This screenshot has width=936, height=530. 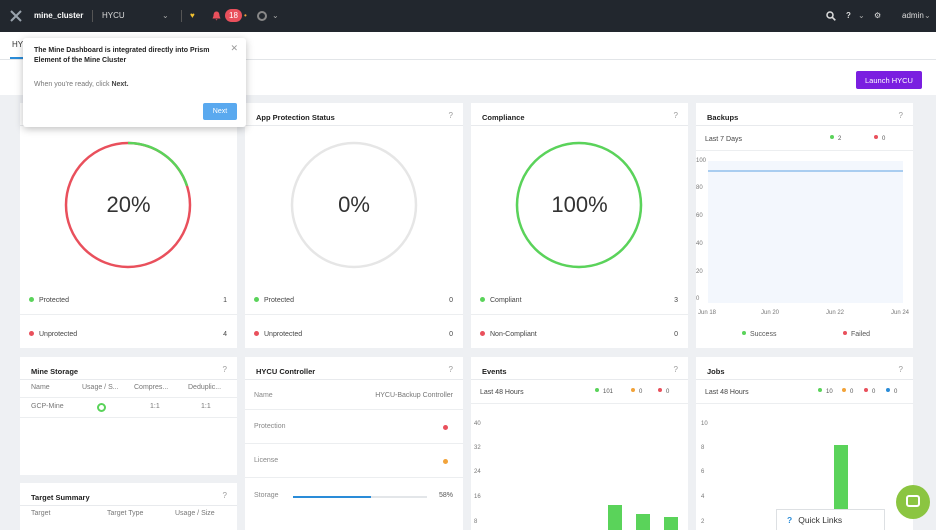 I want to click on chat-button, so click(x=913, y=502).